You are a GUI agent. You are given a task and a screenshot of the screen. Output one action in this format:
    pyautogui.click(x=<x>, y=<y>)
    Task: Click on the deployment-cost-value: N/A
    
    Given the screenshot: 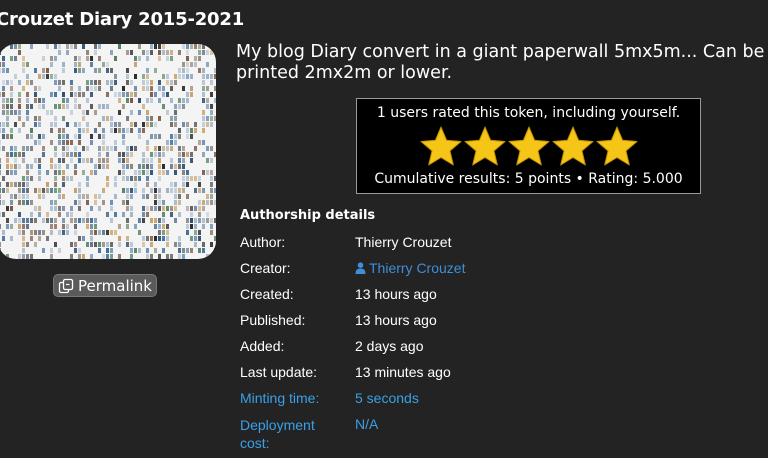 What is the action you would take?
    pyautogui.click(x=367, y=424)
    